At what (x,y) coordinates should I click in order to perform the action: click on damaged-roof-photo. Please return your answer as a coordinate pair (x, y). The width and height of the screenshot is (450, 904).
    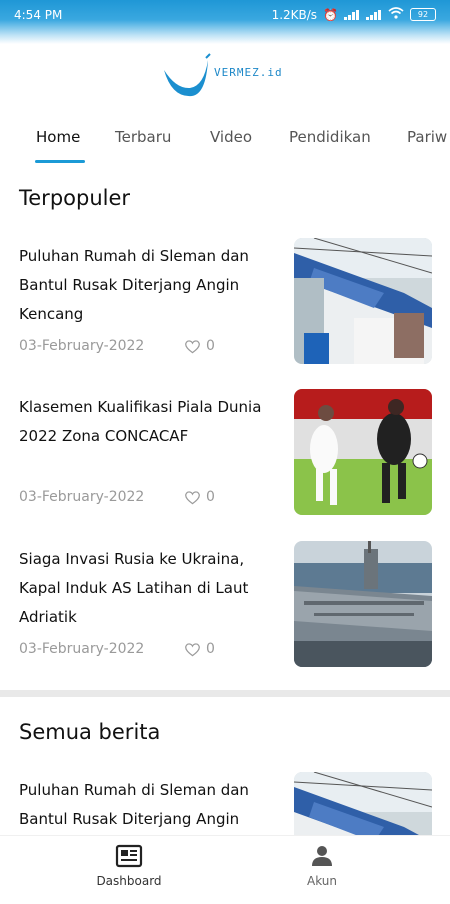
    Looking at the image, I should click on (363, 301).